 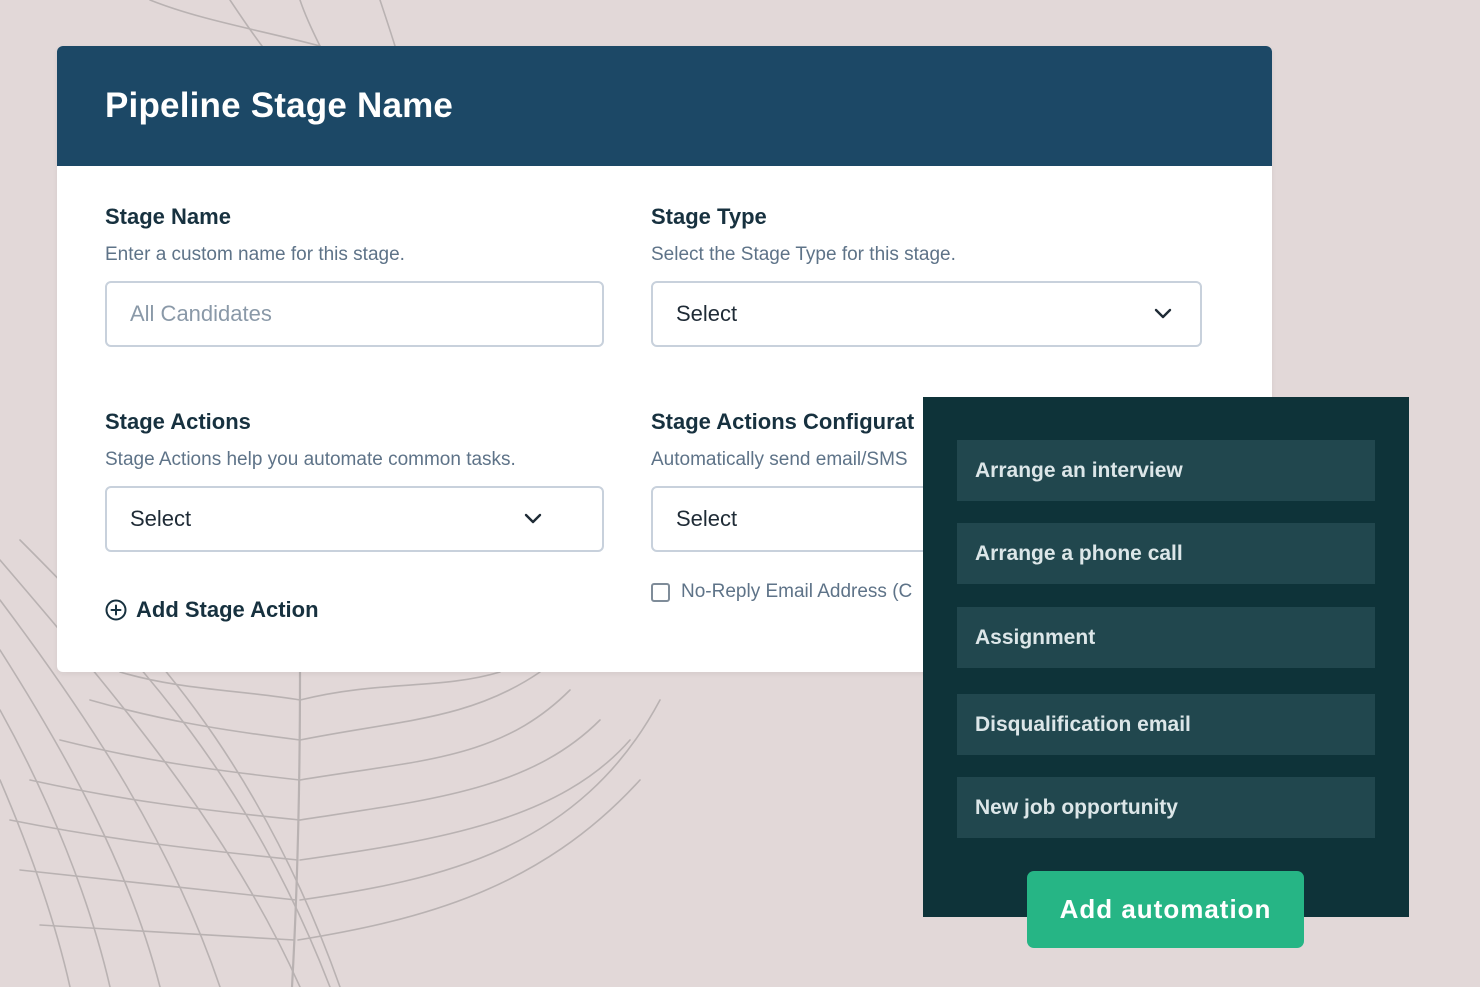 What do you see at coordinates (707, 313) in the screenshot?
I see `stage-type-selected: Select` at bounding box center [707, 313].